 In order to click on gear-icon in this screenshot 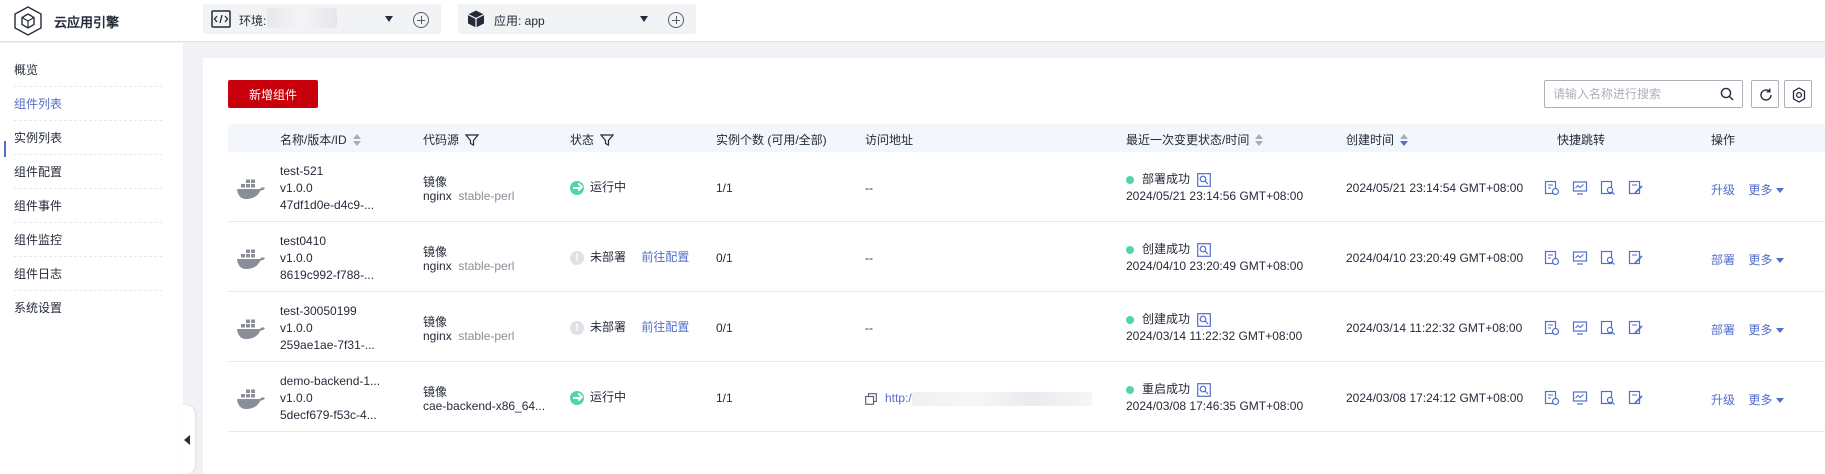, I will do `click(1799, 95)`.